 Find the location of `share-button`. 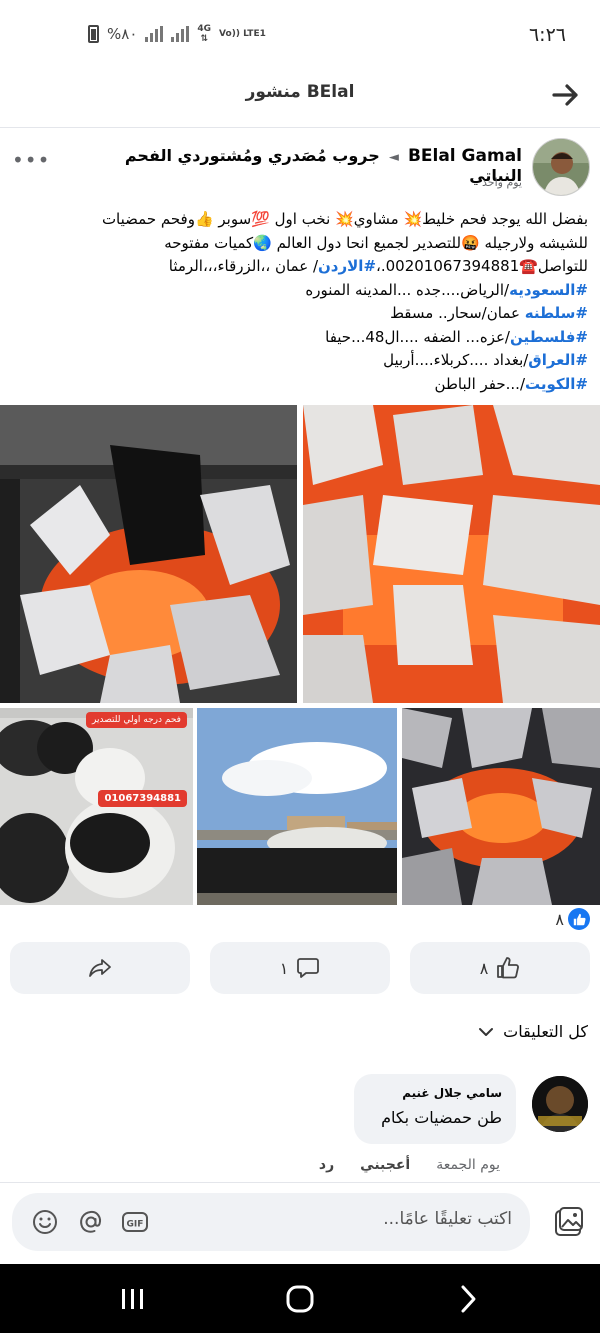

share-button is located at coordinates (100, 968).